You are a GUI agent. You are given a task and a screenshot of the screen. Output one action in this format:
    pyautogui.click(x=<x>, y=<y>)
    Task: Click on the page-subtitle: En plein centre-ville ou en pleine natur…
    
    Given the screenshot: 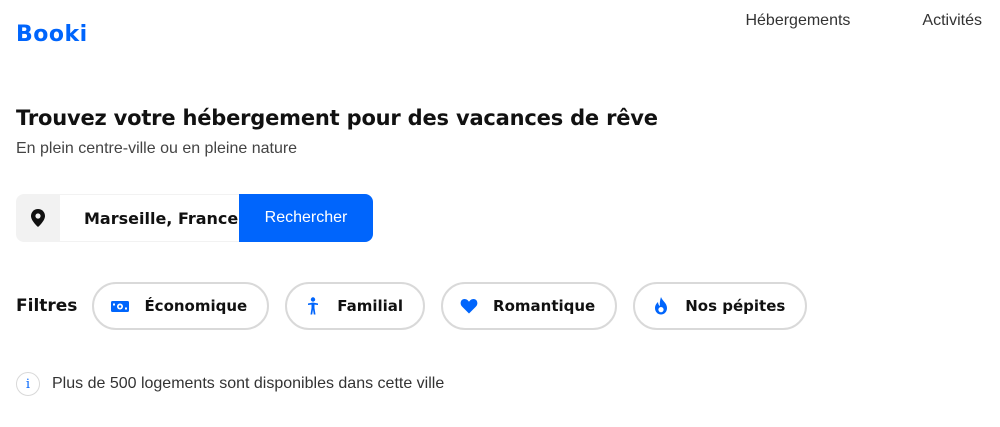 What is the action you would take?
    pyautogui.click(x=157, y=148)
    